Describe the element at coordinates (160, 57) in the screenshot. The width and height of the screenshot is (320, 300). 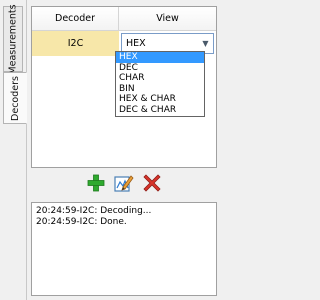
I see `dropdown-option-hex: HEX` at that location.